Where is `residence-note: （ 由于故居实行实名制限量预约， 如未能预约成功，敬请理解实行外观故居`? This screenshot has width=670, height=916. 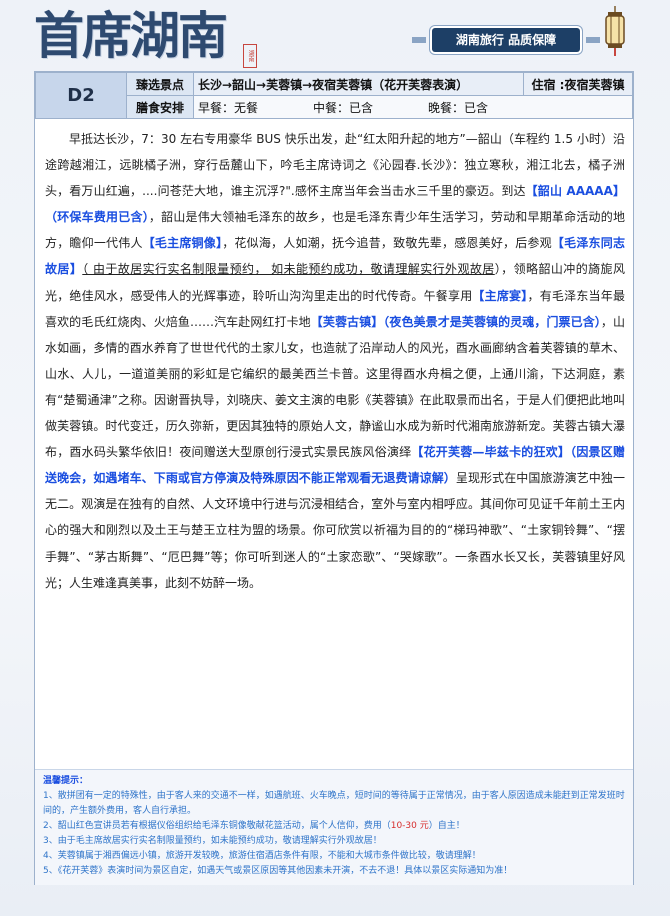
residence-note: （ 由于故居实行实名制限量预约， 如未能预约成功，敬请理解实行外观故居 is located at coordinates (288, 269).